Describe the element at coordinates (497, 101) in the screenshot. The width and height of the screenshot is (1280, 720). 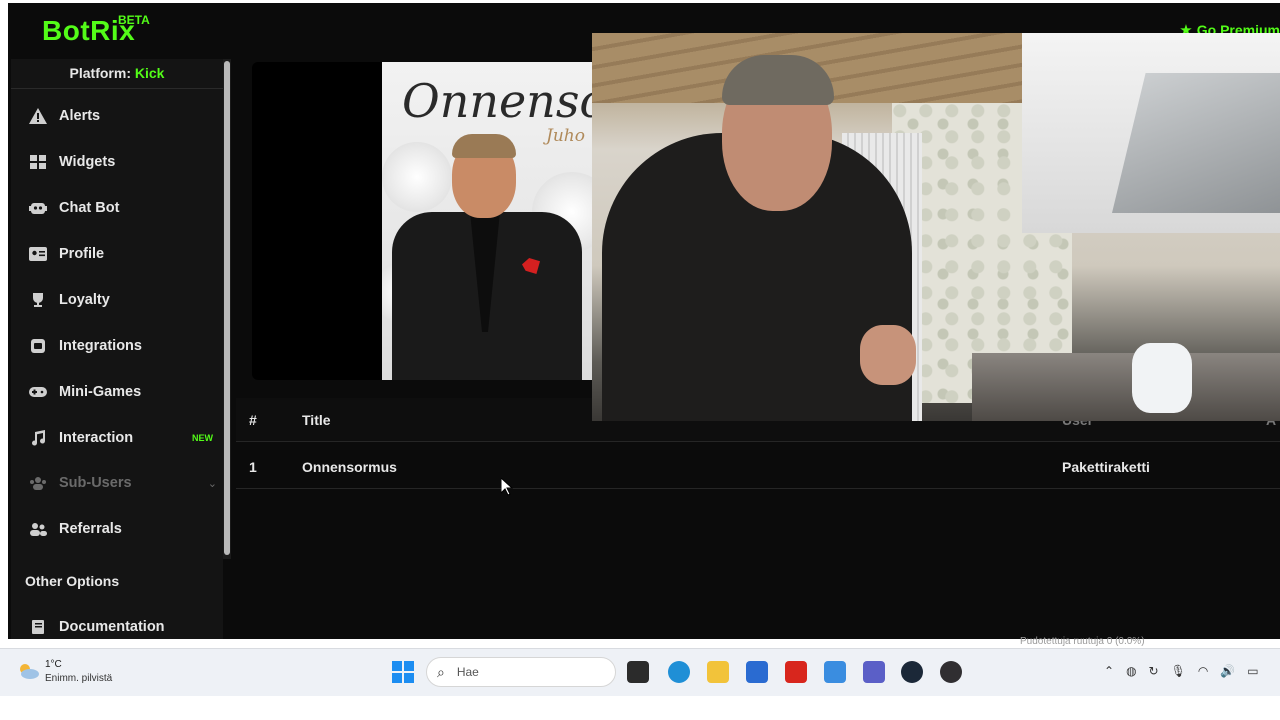
I see `album-cover-title: Onnensor` at that location.